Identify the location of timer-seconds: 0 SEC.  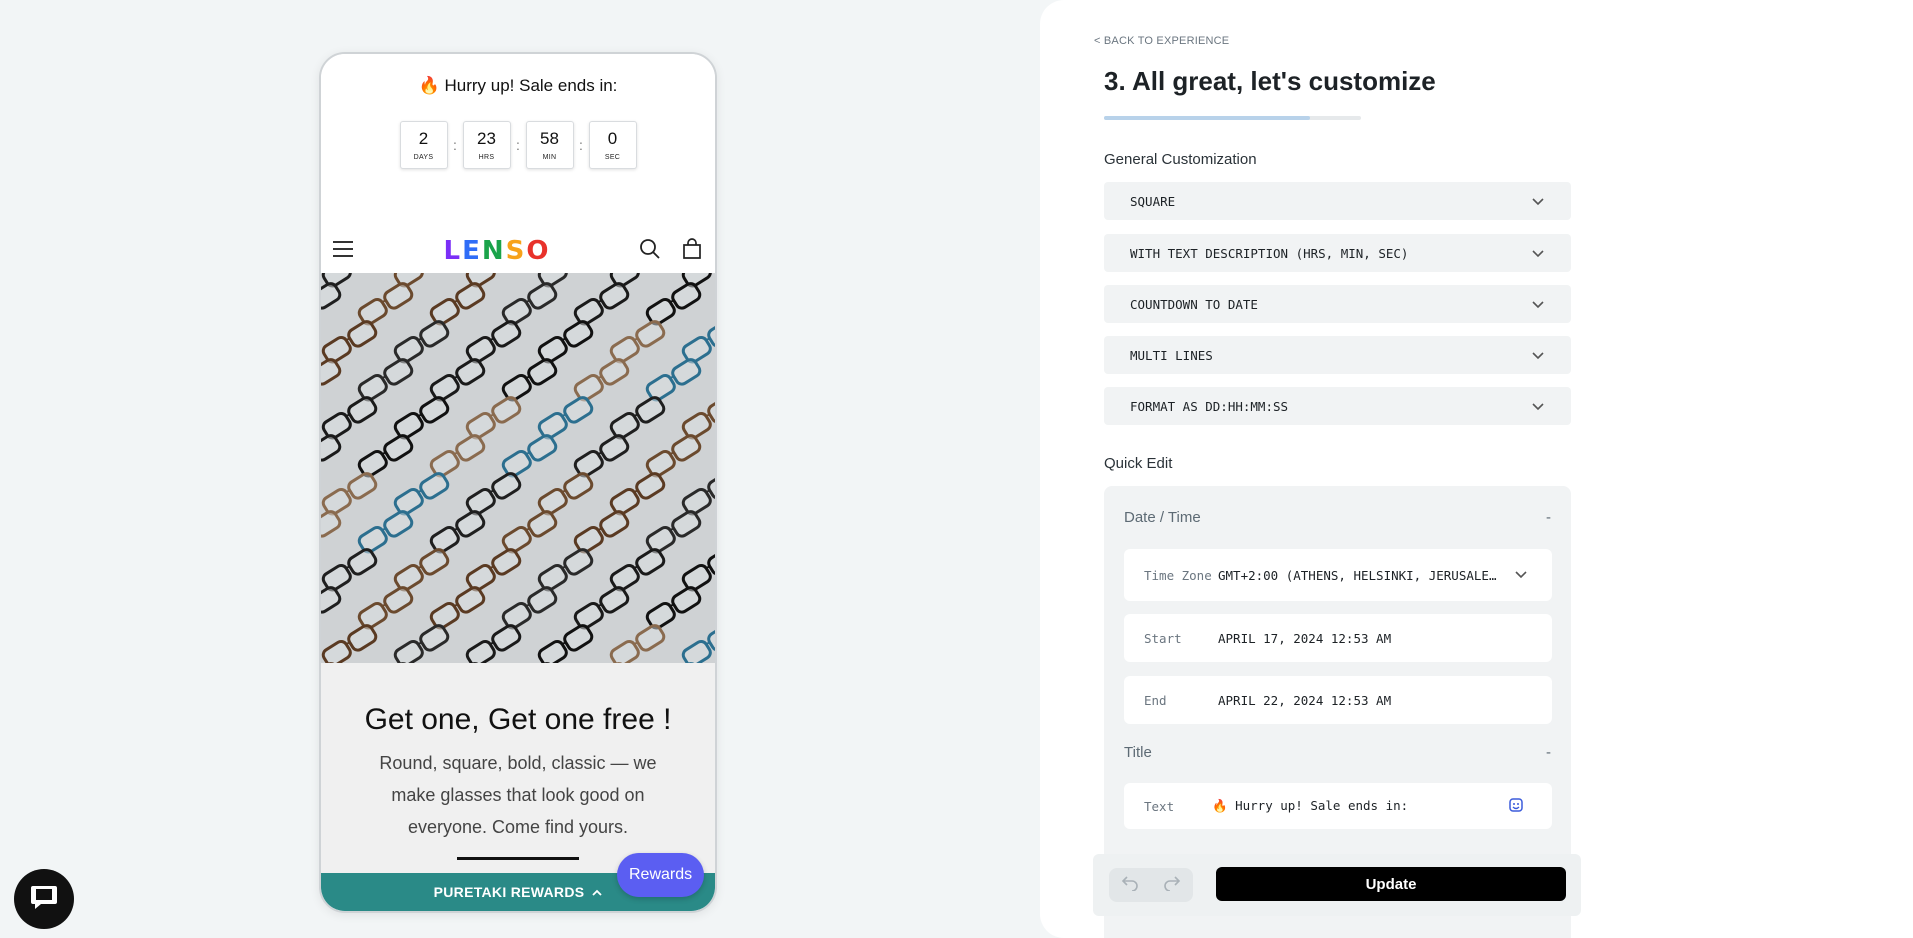
(612, 145).